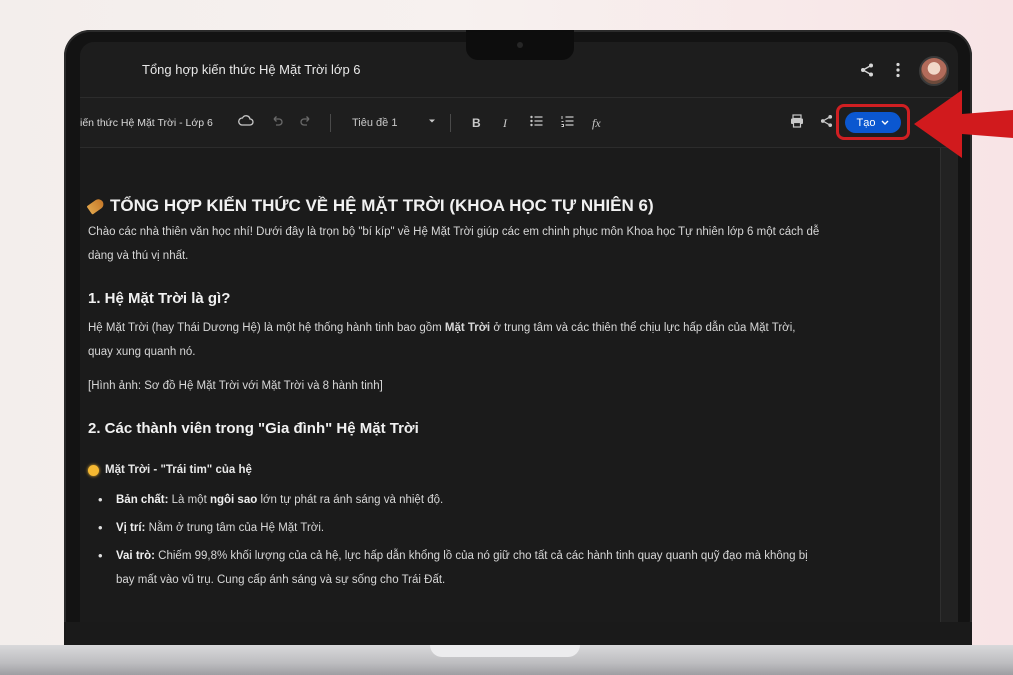 This screenshot has height=675, width=1013. I want to click on create-button: Tạo, so click(873, 122).